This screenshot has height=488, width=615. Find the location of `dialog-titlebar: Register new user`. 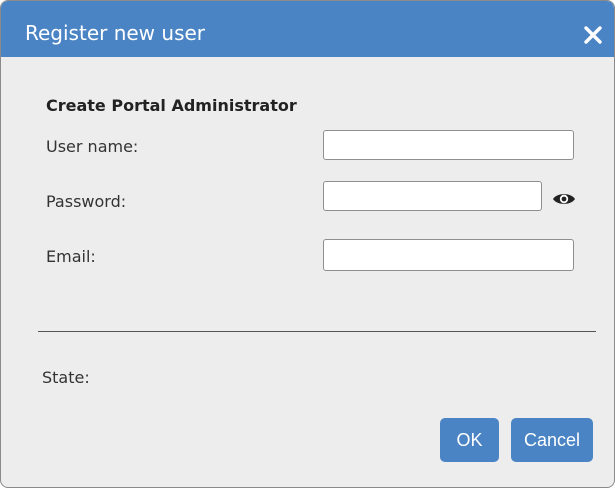

dialog-titlebar: Register new user is located at coordinates (307, 29).